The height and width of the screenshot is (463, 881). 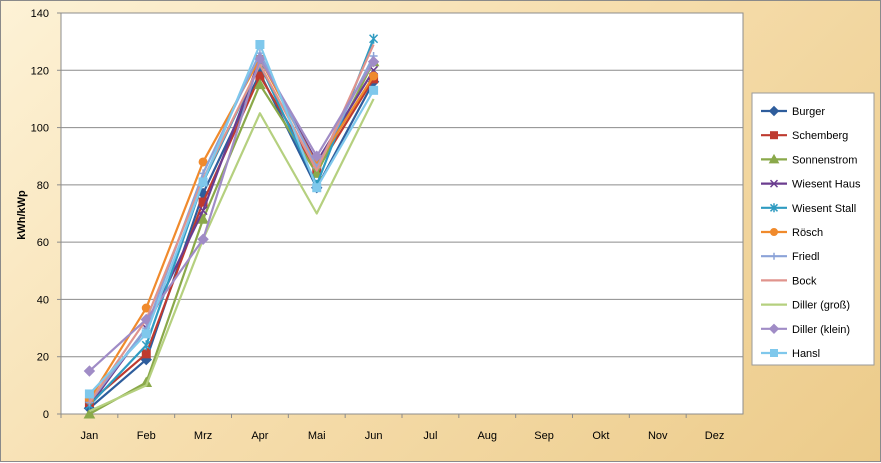 What do you see at coordinates (392, 428) in the screenshot?
I see `x-axis-ticks: Jan Feb Mrz Apr Mai Jun Jul Aug Sep Okt Nov Dez` at bounding box center [392, 428].